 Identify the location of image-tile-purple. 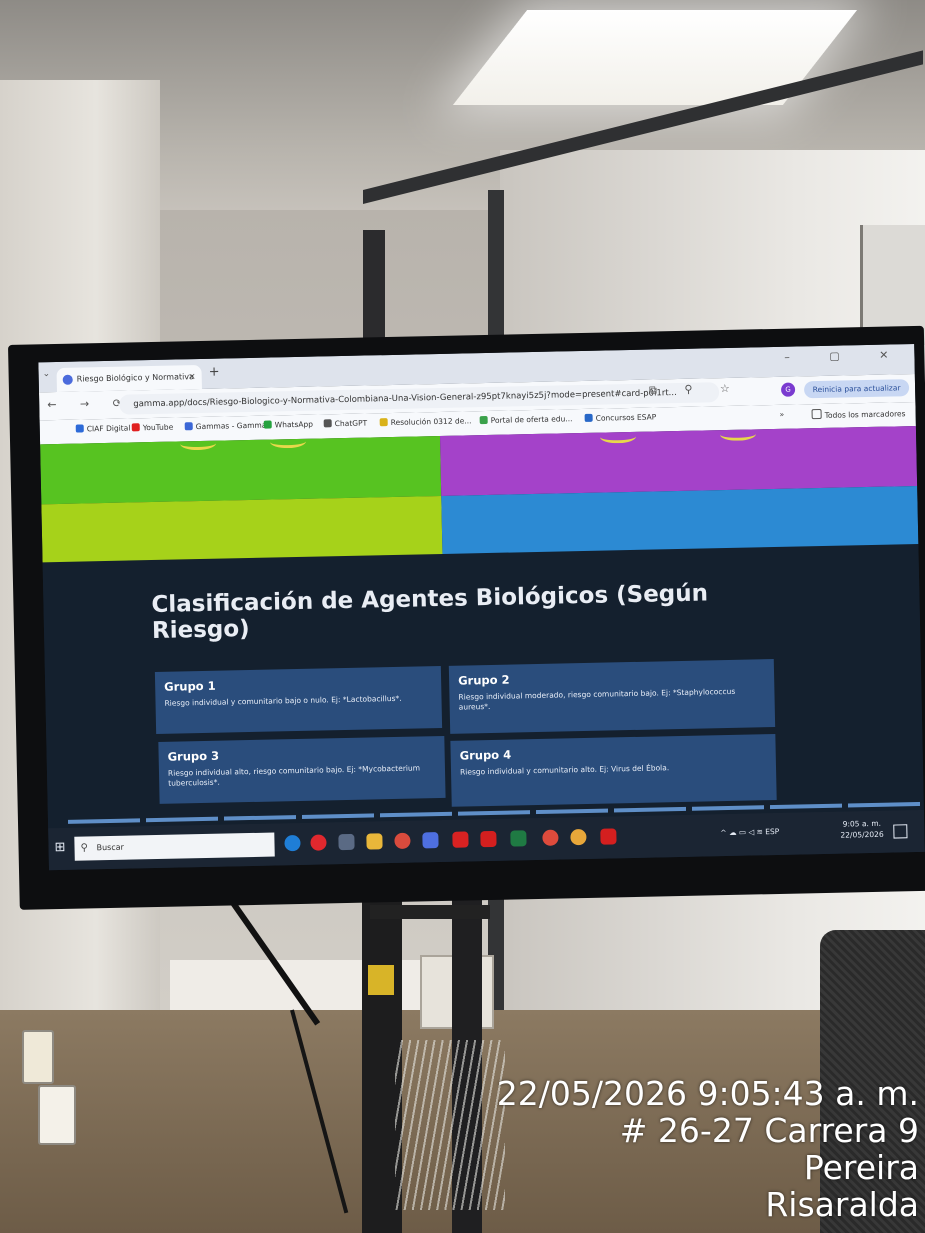
(678, 461).